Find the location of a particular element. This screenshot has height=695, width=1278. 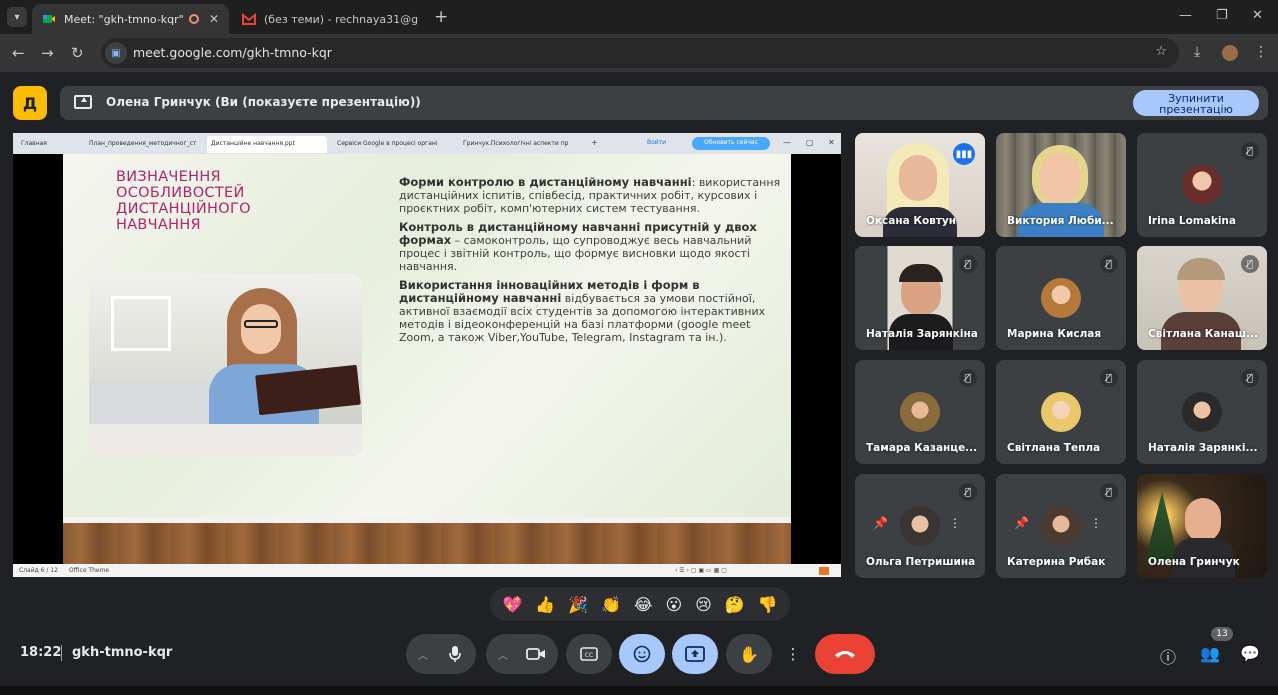

participant-tile: 📌 ⋮ 🎙̸ Катерина Рибак is located at coordinates (1061, 526).